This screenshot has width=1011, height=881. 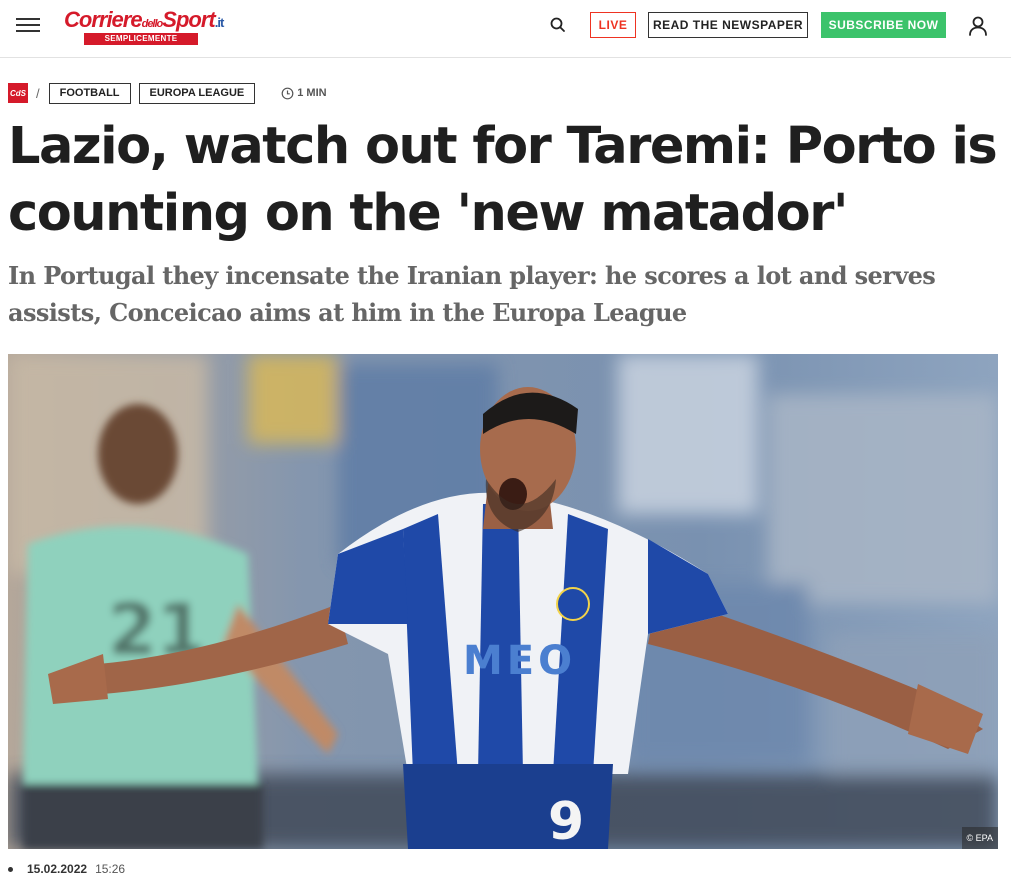 I want to click on tag-europa-league: EUROPA LEAGUE, so click(x=197, y=93).